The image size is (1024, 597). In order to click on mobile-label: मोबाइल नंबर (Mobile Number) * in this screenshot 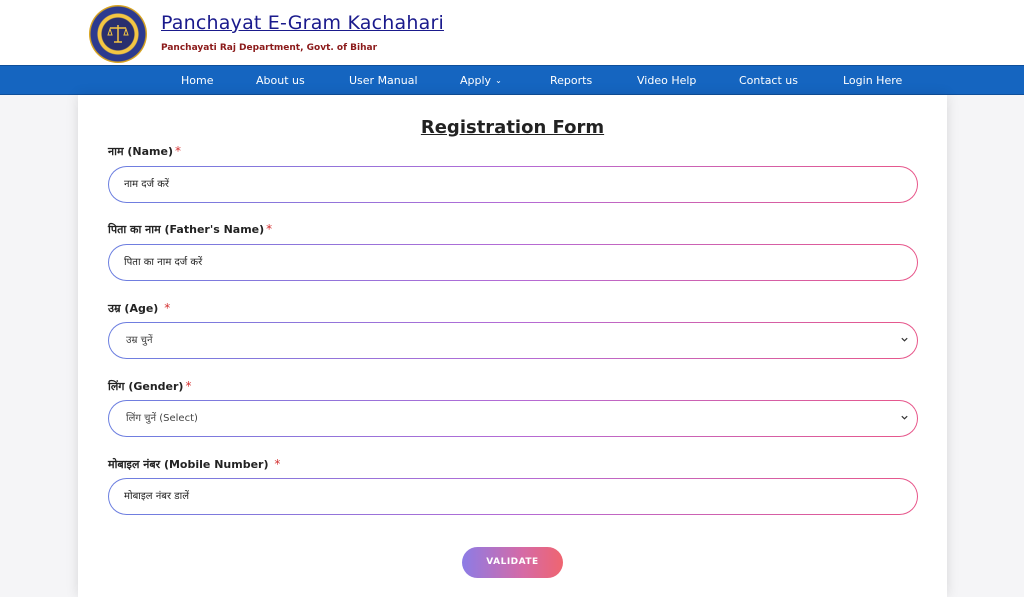, I will do `click(194, 464)`.